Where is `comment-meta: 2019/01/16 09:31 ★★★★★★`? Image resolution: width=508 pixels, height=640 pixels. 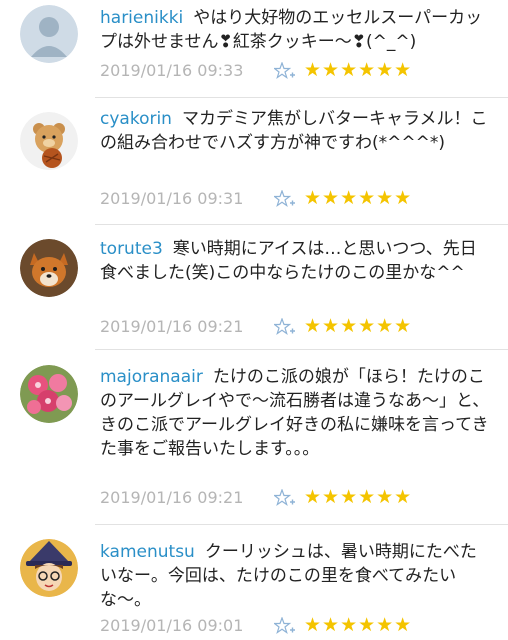 comment-meta: 2019/01/16 09:31 ★★★★★★ is located at coordinates (294, 198).